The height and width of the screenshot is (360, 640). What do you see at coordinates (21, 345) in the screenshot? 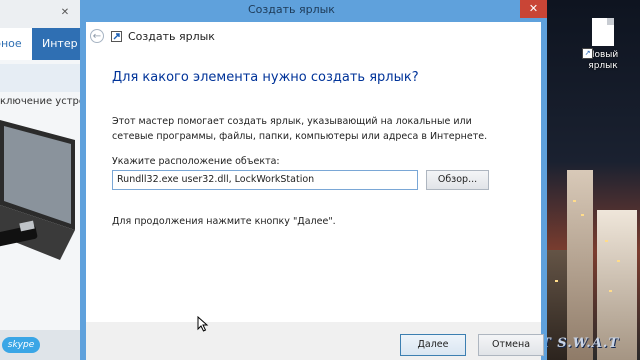
I see `skype-logo: skype` at bounding box center [21, 345].